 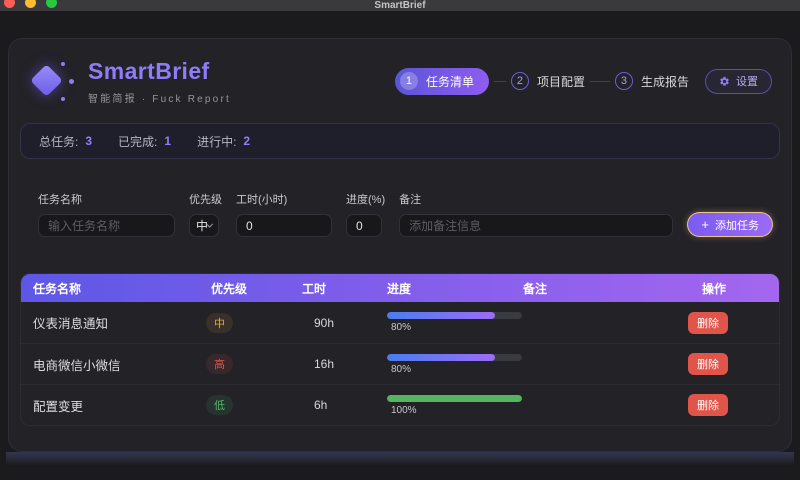 I want to click on step-generate-report: 3 生成报告, so click(x=651, y=81).